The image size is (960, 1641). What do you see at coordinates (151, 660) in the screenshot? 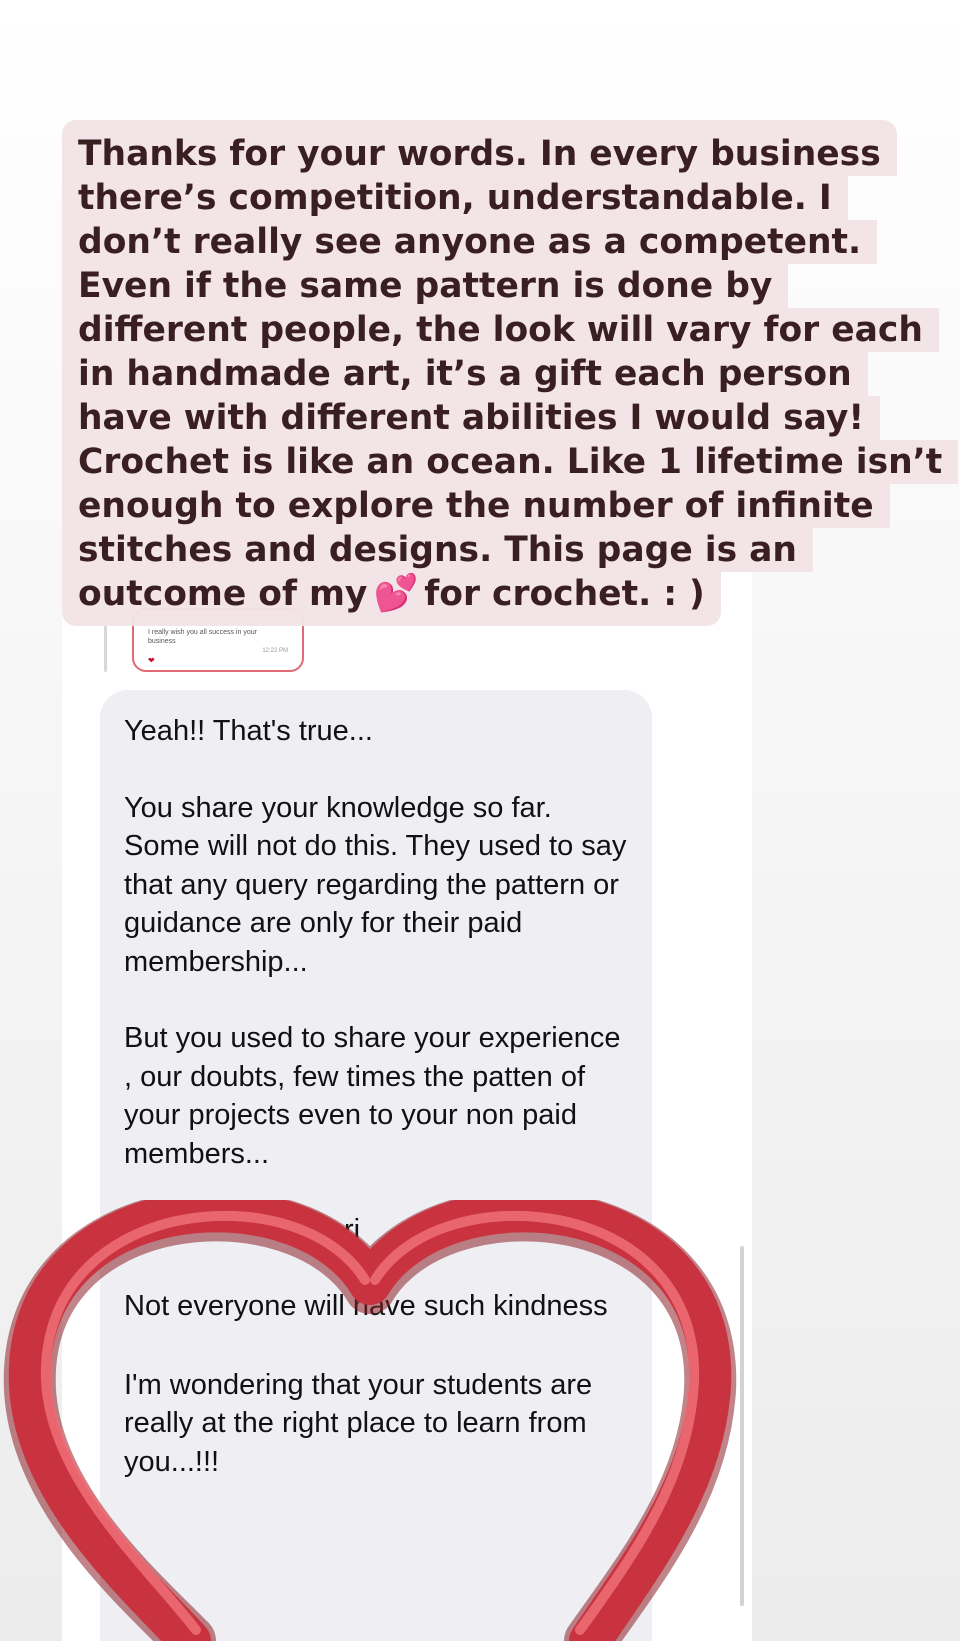
I see `reply-preview-heart-icon: ❤` at bounding box center [151, 660].